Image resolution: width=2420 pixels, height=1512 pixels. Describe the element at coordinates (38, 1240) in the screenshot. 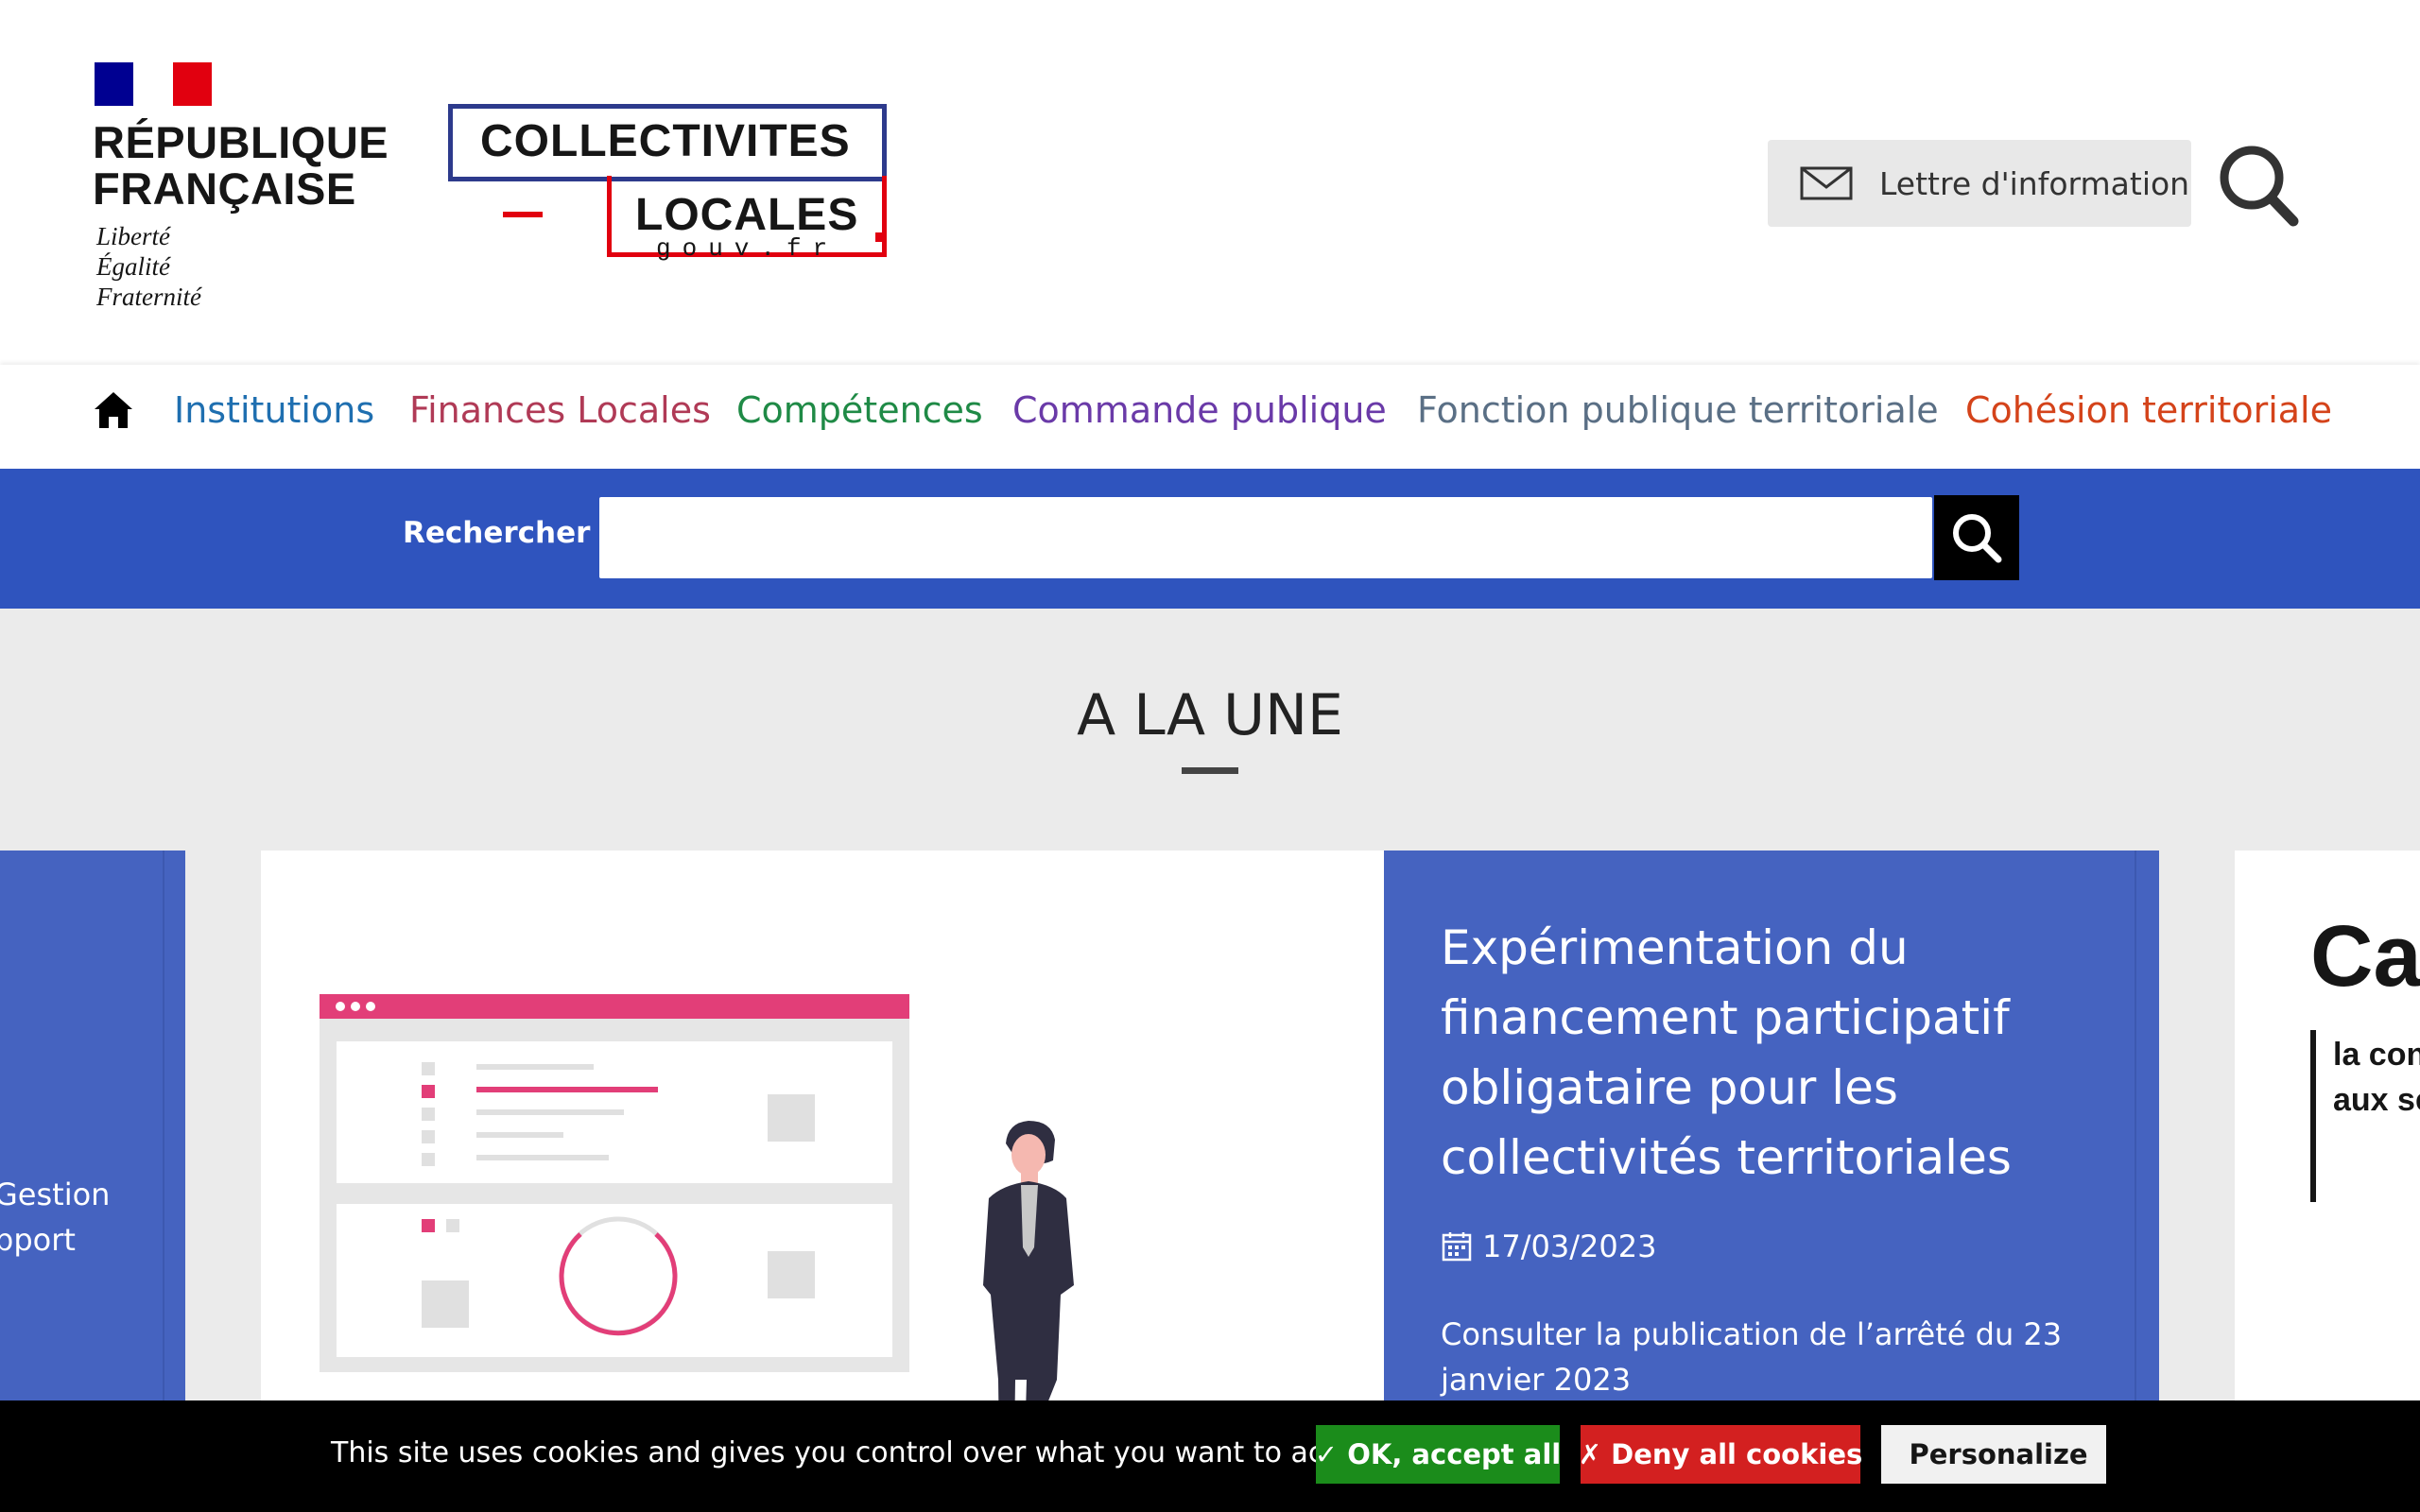

I see `previous-card-line2: pport` at that location.